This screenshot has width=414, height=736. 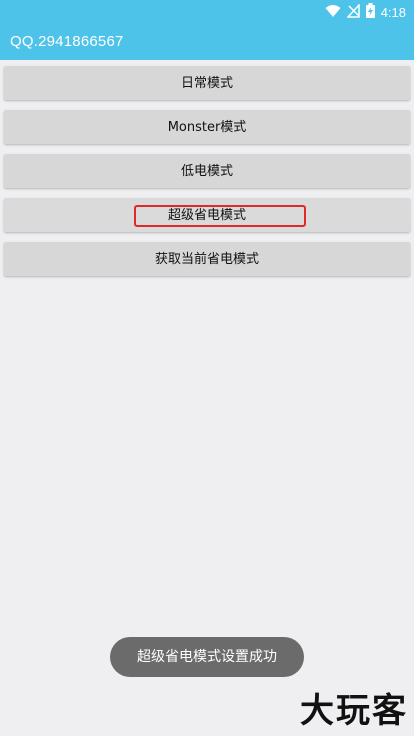 What do you see at coordinates (207, 171) in the screenshot?
I see `low-power-mode-button: 低电模式` at bounding box center [207, 171].